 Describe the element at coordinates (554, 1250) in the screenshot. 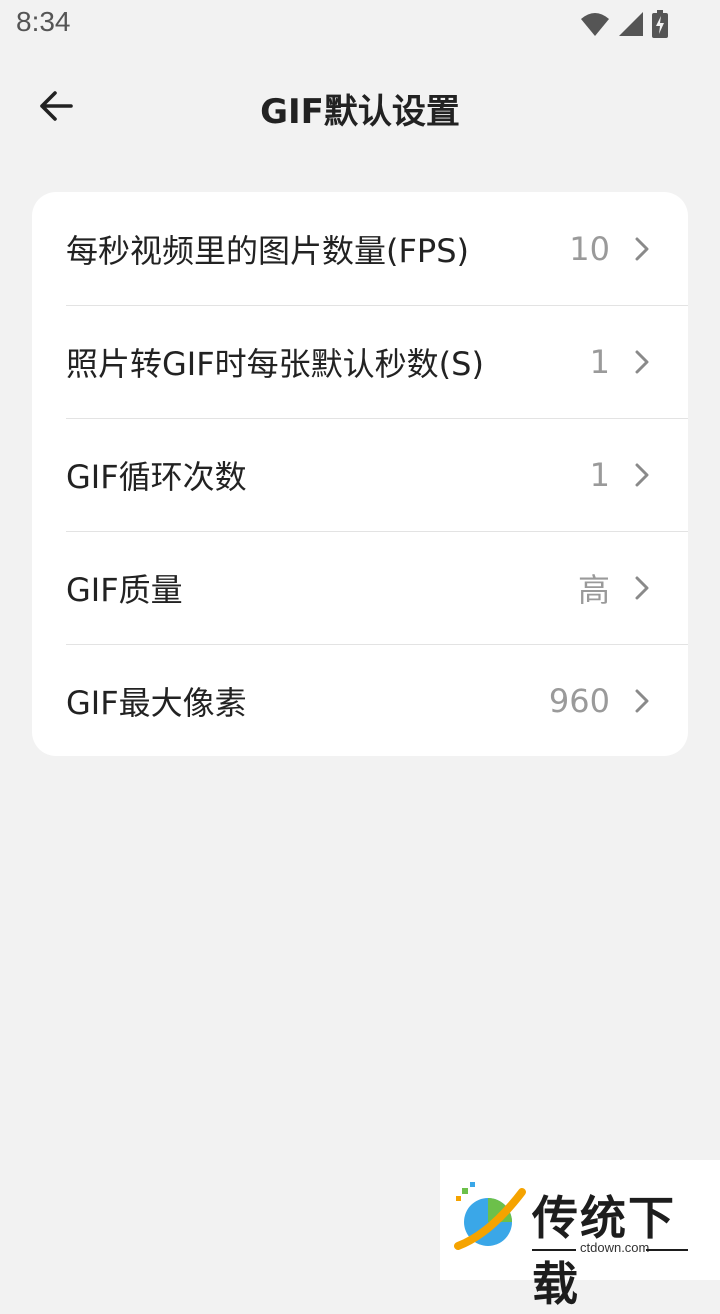

I see `watermark-divider-left` at that location.